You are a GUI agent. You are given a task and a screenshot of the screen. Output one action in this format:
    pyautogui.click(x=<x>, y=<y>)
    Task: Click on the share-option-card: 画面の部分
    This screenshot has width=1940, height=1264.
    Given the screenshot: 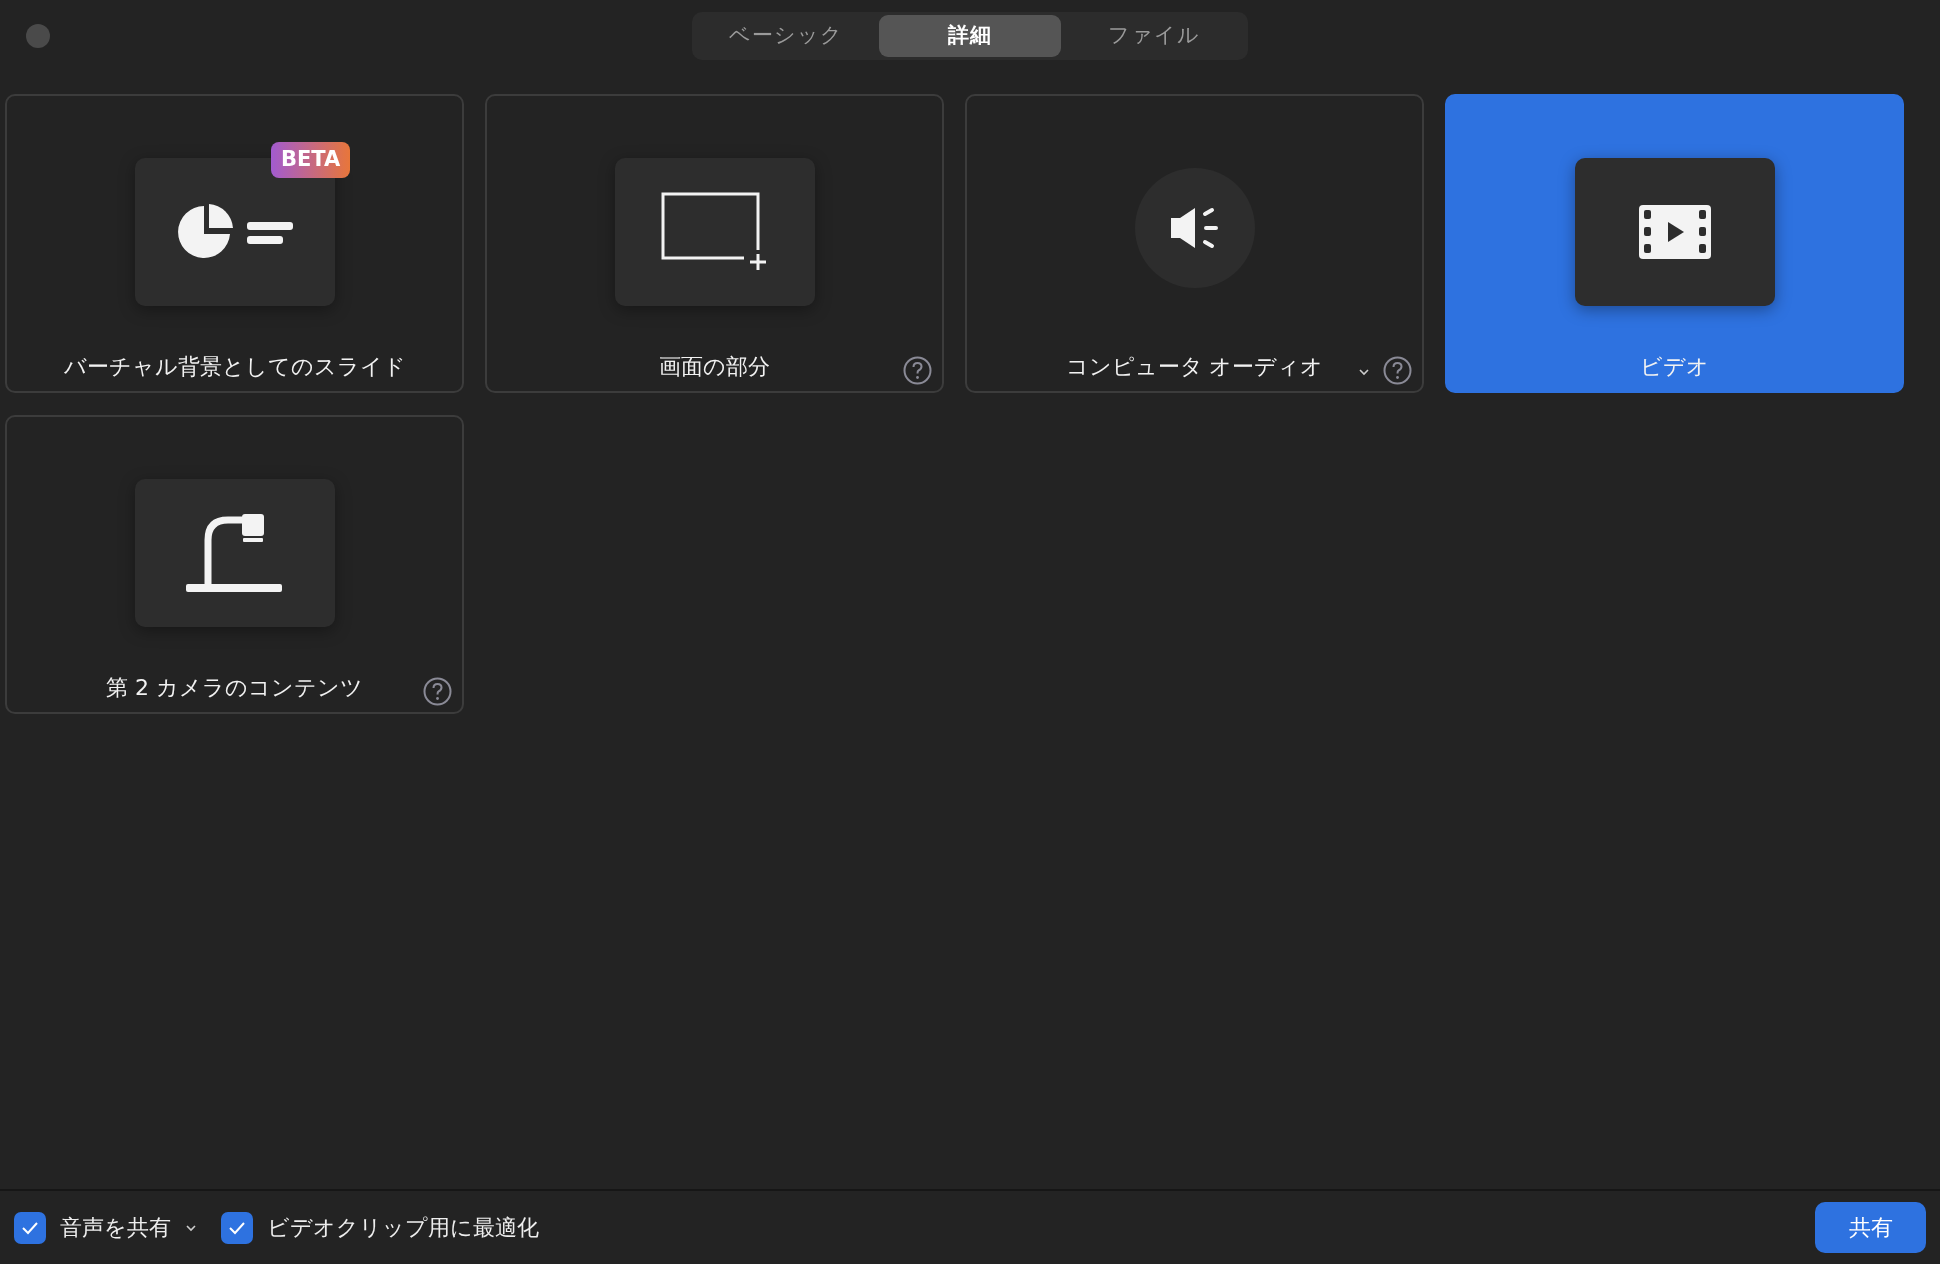 What is the action you would take?
    pyautogui.click(x=714, y=243)
    